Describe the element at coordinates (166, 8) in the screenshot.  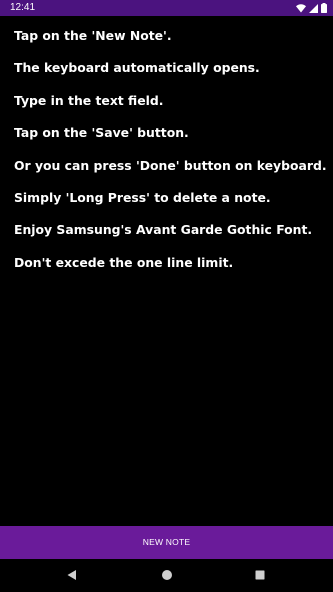
I see `status-bar: 12:41` at that location.